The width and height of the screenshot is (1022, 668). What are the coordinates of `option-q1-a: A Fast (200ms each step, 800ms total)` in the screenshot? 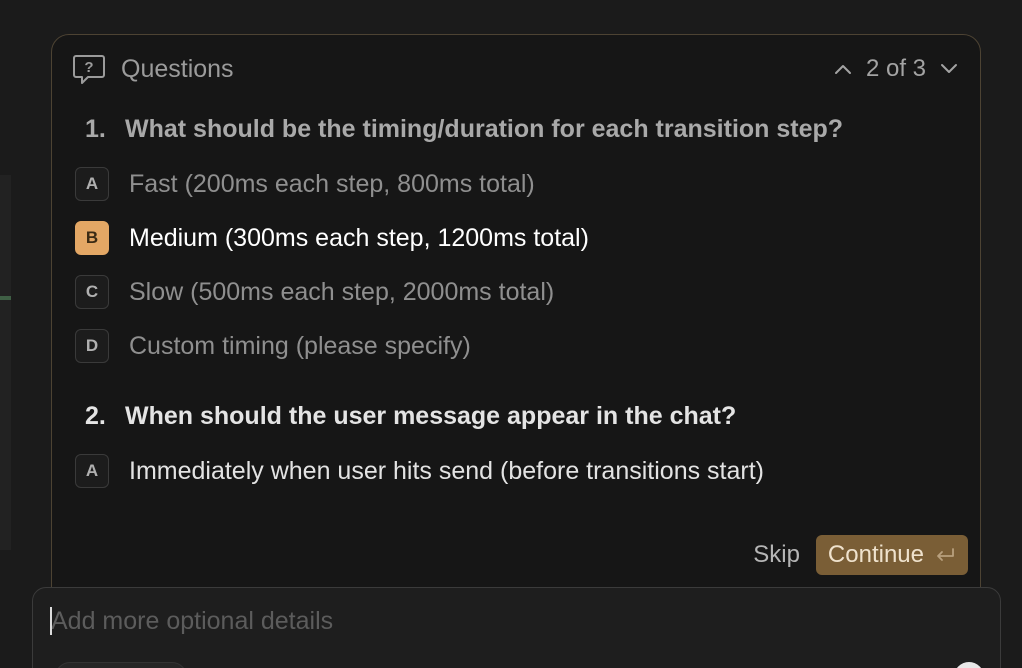 It's located at (305, 184).